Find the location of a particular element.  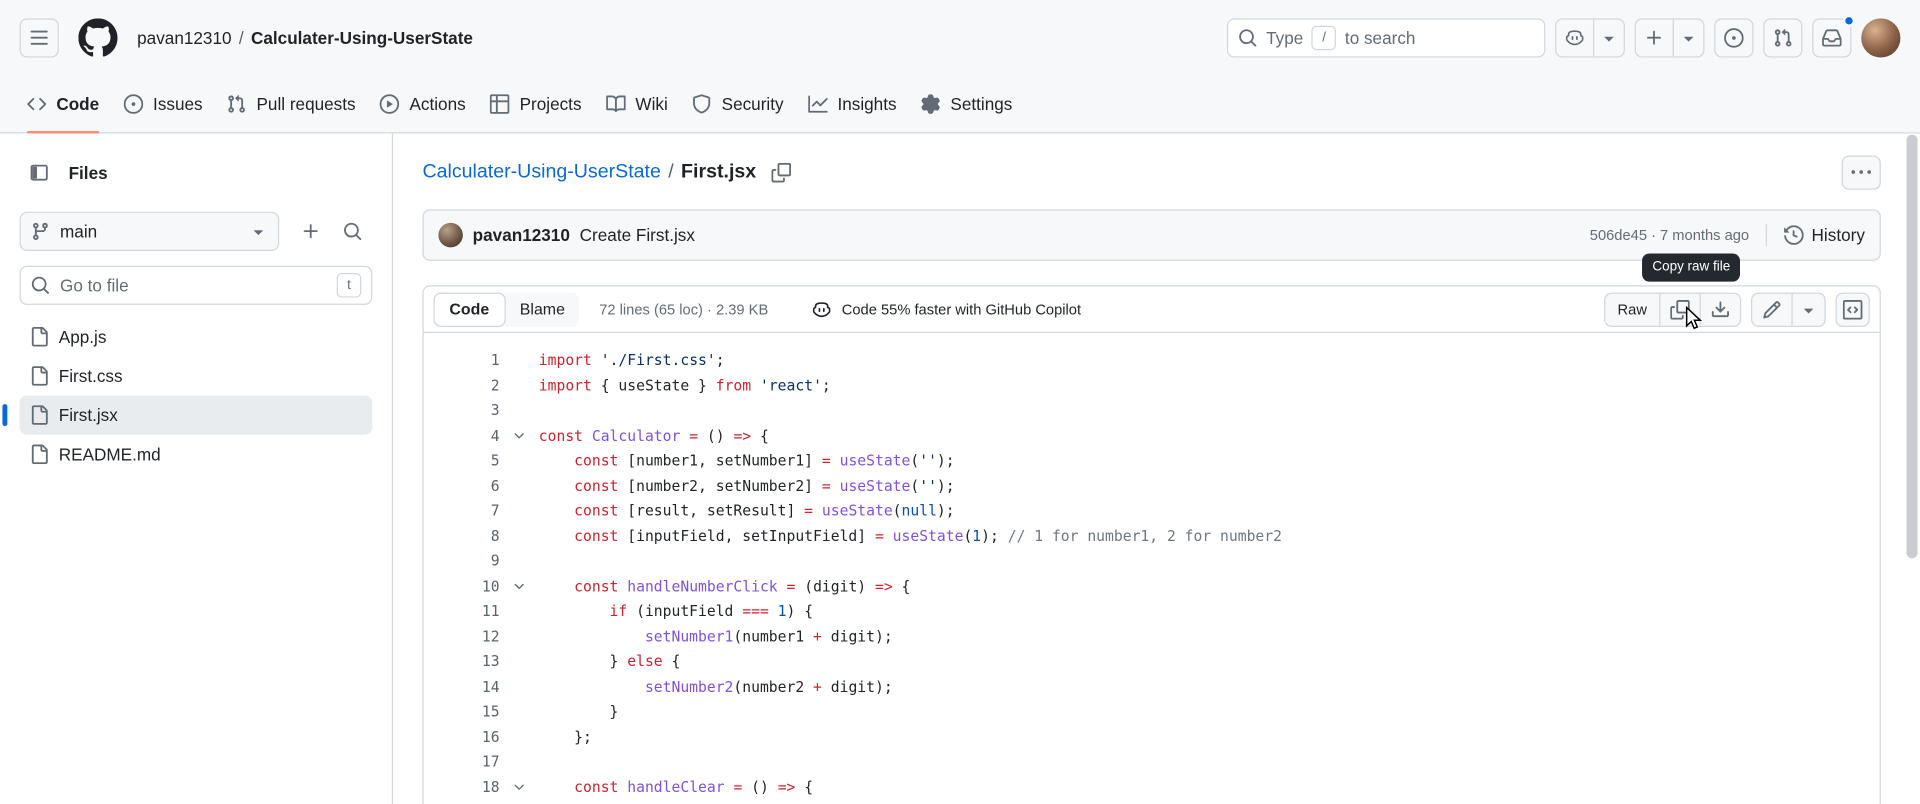

tab-label: Actions is located at coordinates (437, 104).